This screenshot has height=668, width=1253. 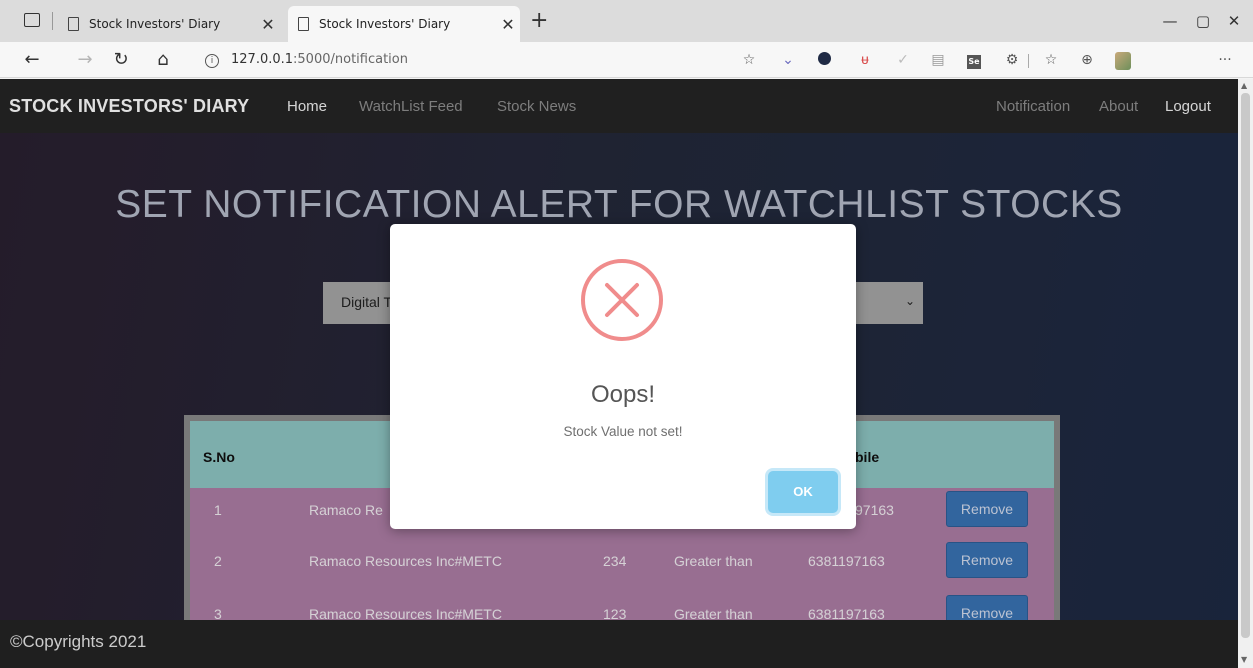 I want to click on favorites-icon: ☆, so click(x=1051, y=60).